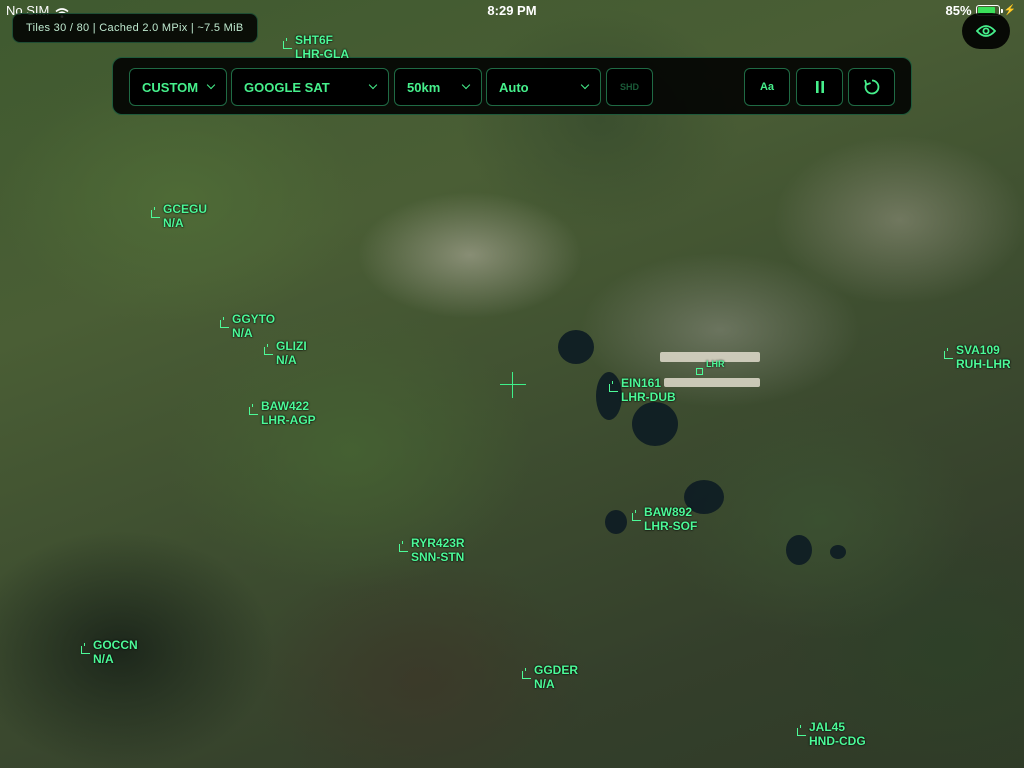 The width and height of the screenshot is (1024, 768). I want to click on mode-dropdown: Auto, so click(543, 87).